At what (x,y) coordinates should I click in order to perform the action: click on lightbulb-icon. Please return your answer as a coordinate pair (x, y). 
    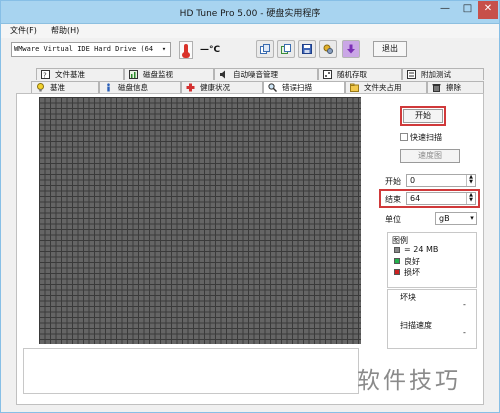
    Looking at the image, I should click on (40, 87).